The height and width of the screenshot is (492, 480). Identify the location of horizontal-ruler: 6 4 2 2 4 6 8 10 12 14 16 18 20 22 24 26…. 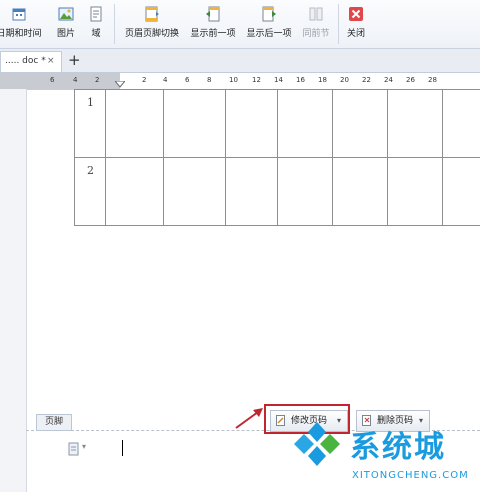
(240, 81).